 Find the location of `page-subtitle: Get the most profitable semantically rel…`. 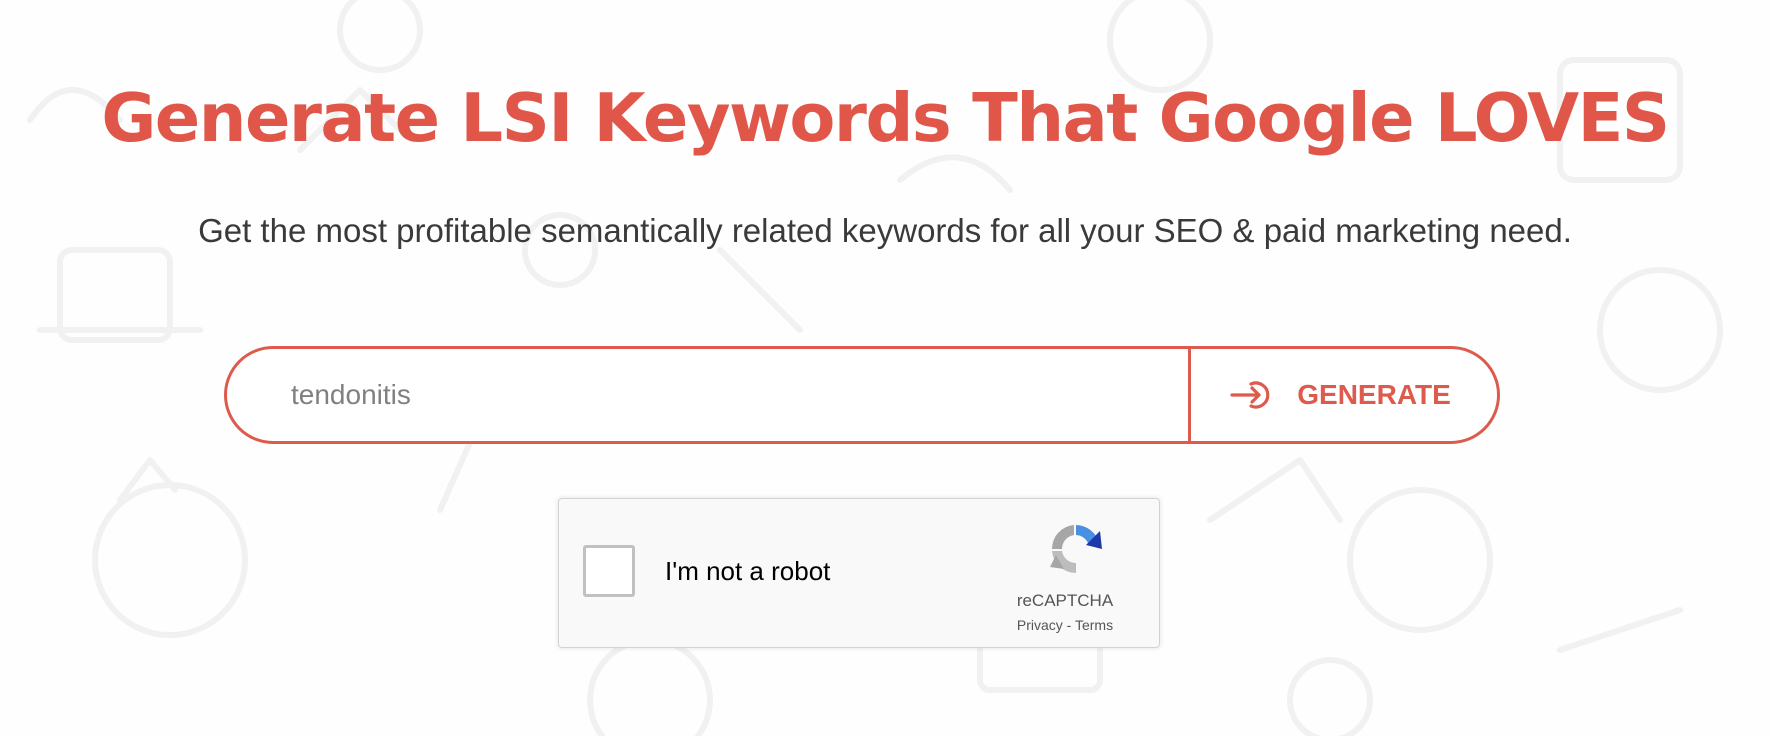

page-subtitle: Get the most profitable semantically rel… is located at coordinates (885, 230).